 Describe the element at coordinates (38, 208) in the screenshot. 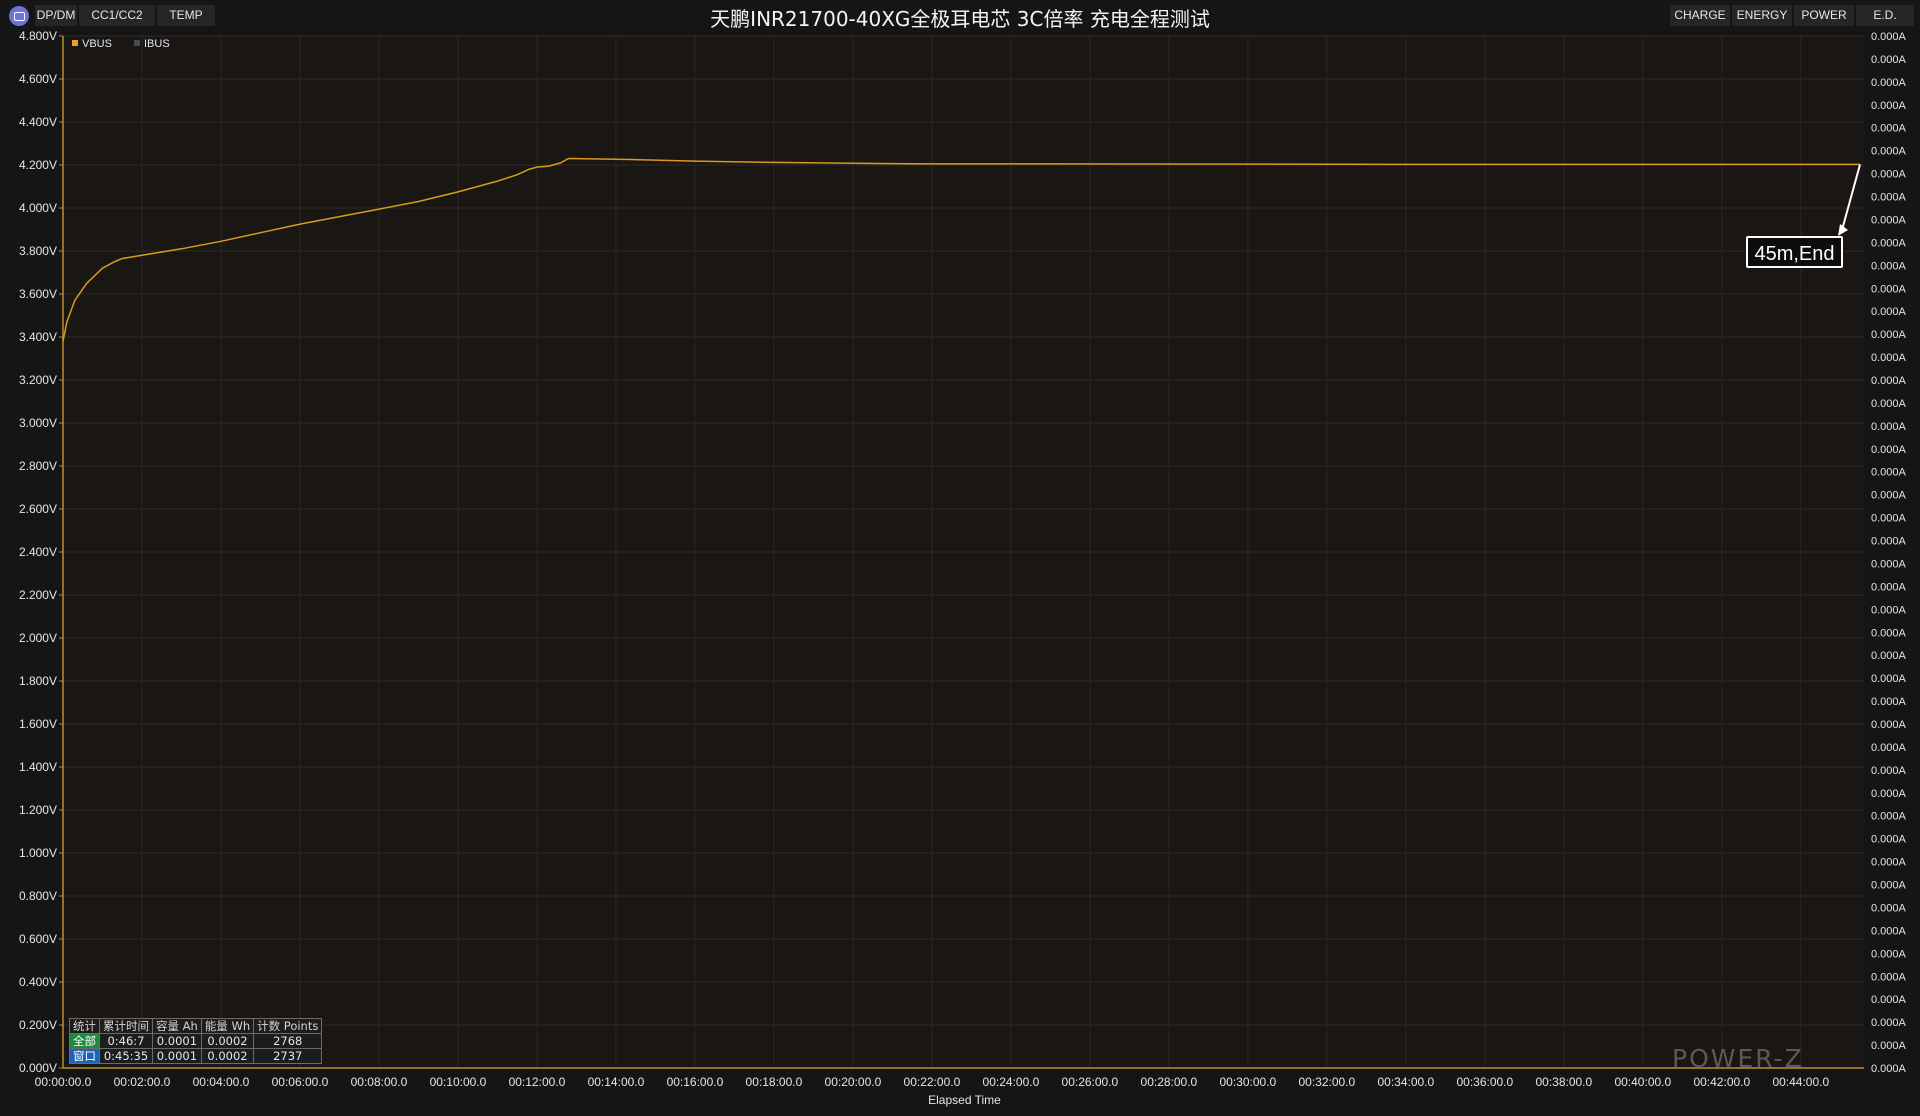

I see `y-tick-label: 4.000V` at that location.